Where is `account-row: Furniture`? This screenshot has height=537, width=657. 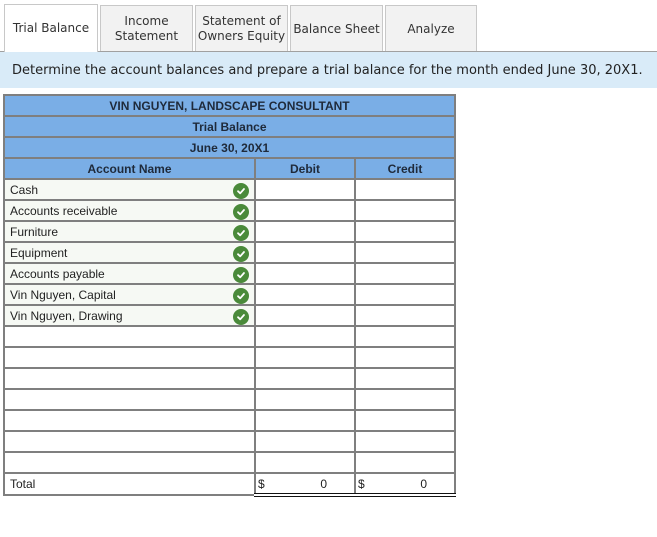 account-row: Furniture is located at coordinates (229, 231).